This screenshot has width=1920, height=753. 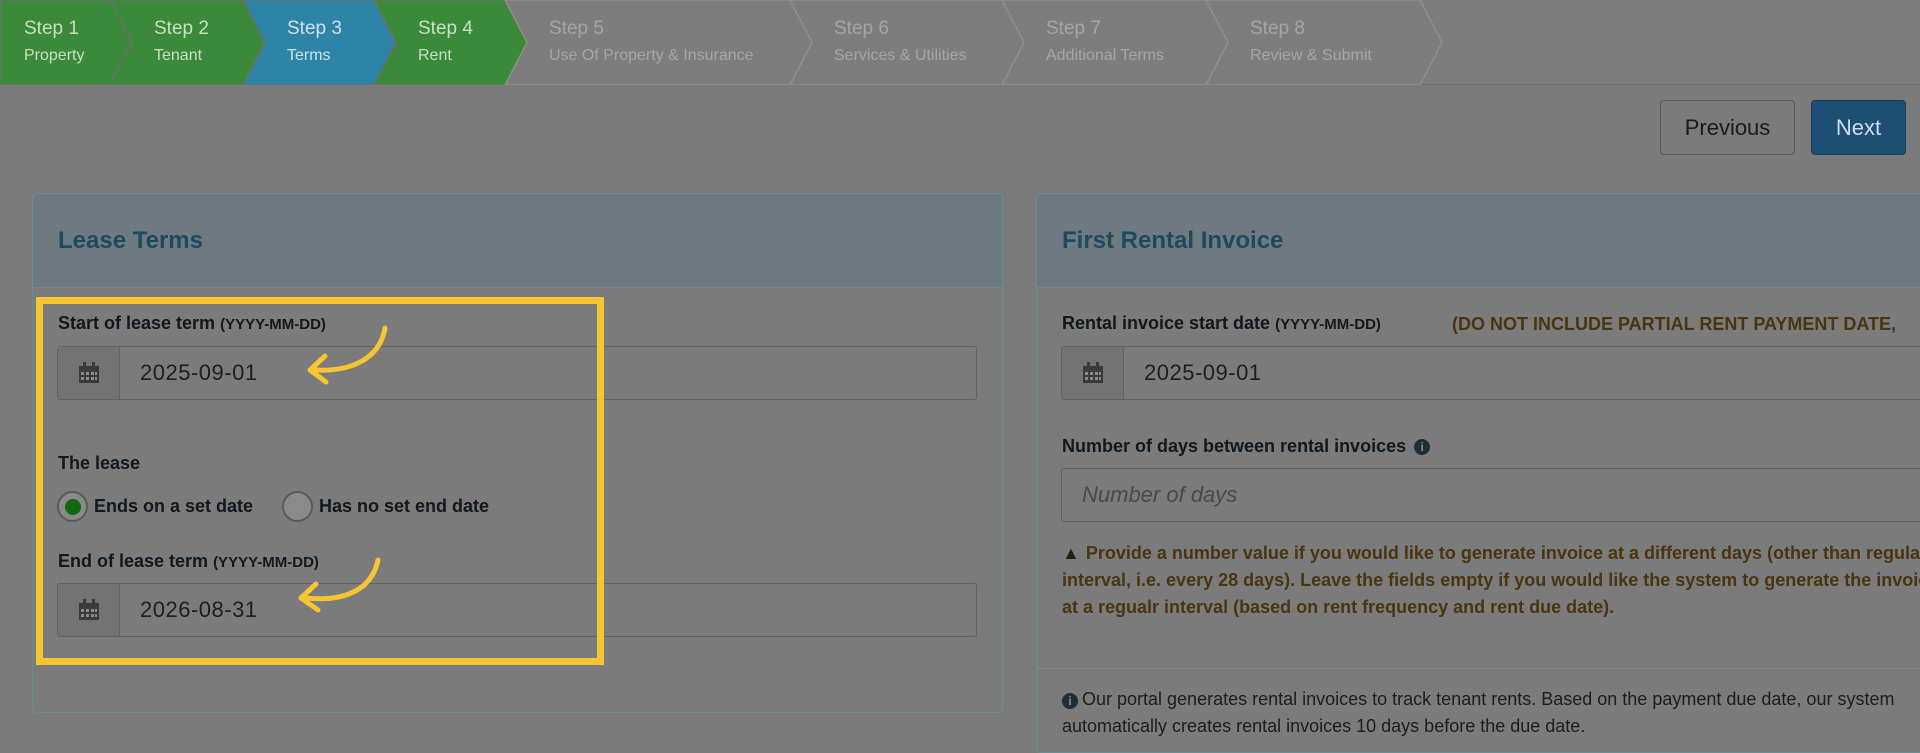 I want to click on step-8-label: Step 8 Review & Submit, so click(x=1311, y=41).